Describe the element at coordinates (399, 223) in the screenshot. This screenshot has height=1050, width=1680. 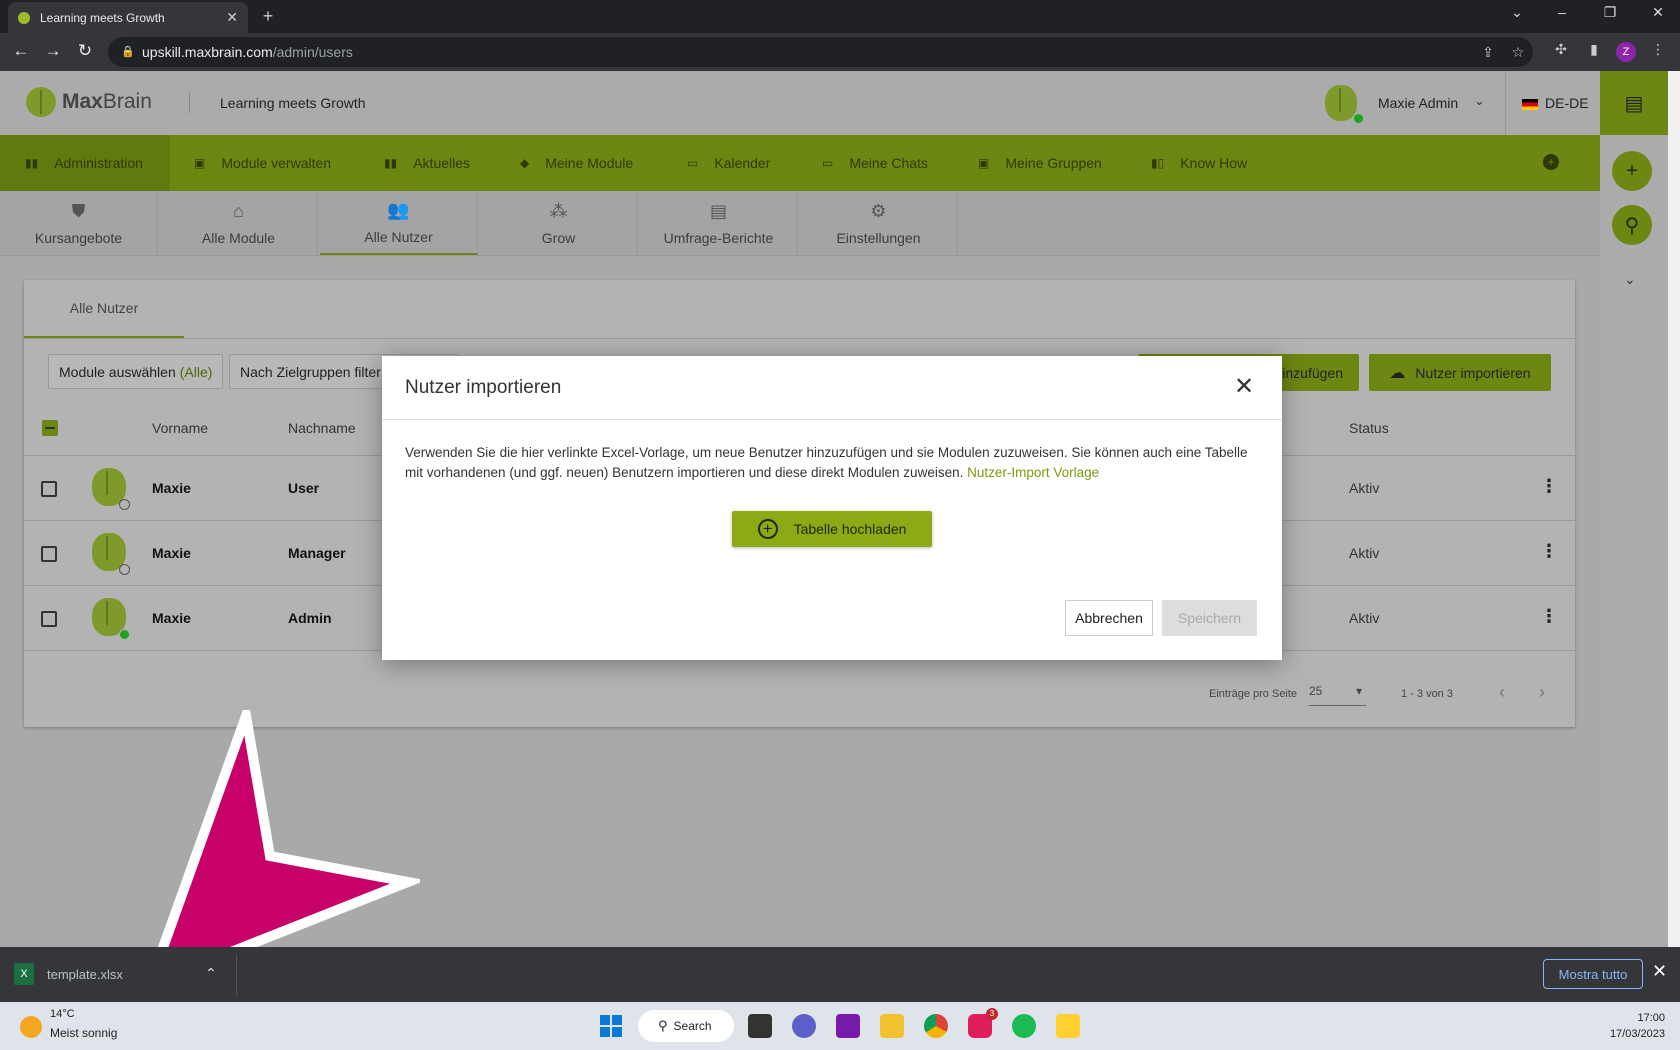
I see `tab-alle-nutzer: 👥 Alle Nutzer` at that location.